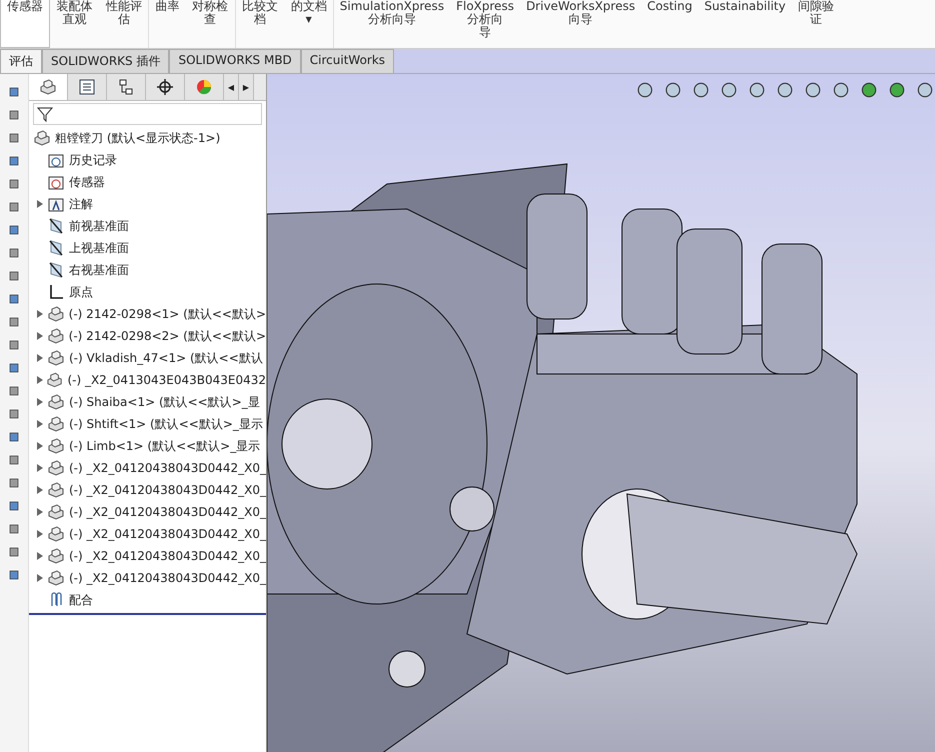  Describe the element at coordinates (167, 314) in the screenshot. I see `tree-item: (-) 2142-0298<1> (默认<<默认>` at that location.